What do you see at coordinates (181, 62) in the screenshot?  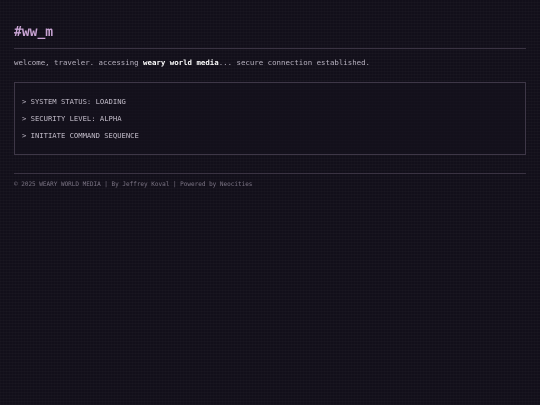 I see `welcome-brand: weary world media` at bounding box center [181, 62].